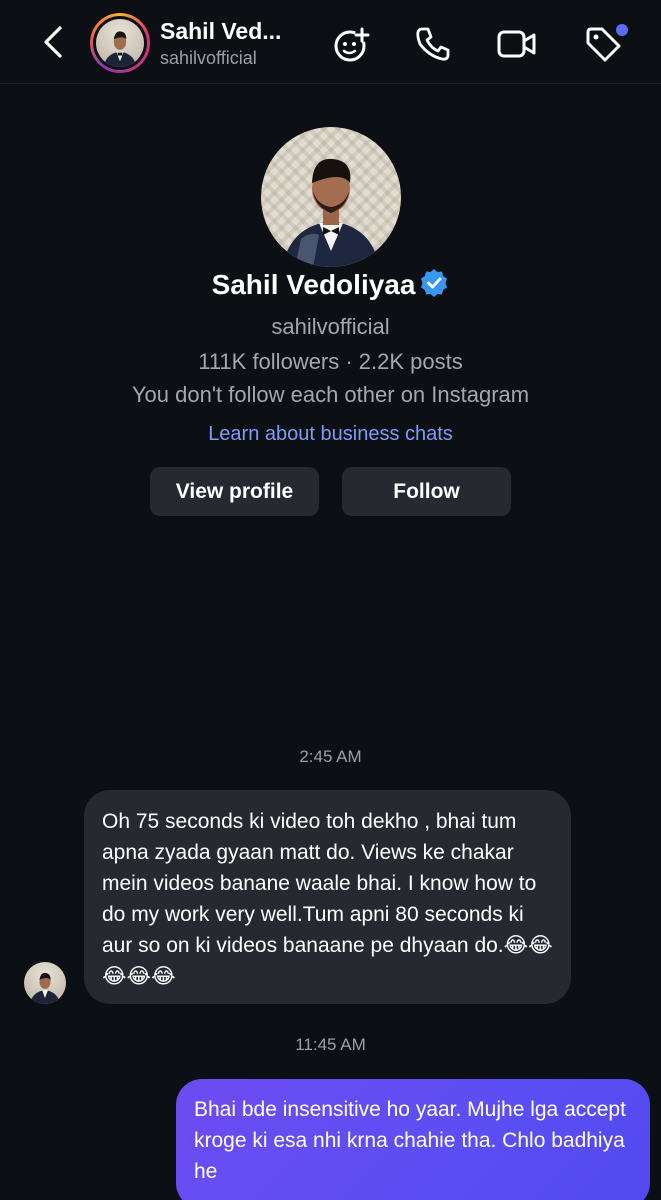  I want to click on video-call-button, so click(516, 44).